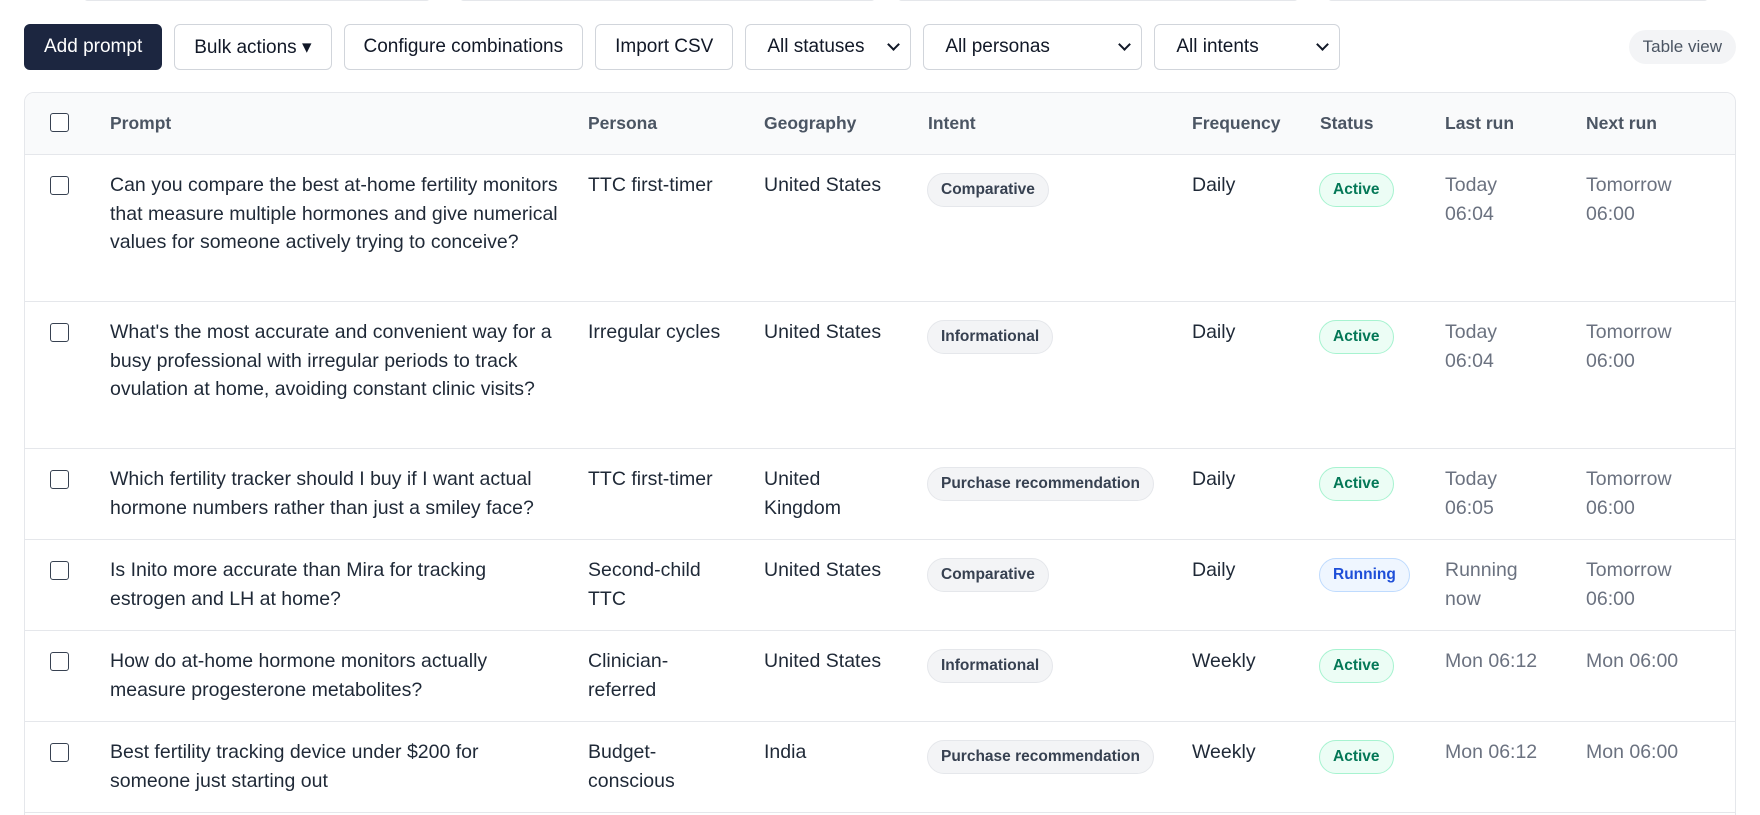  What do you see at coordinates (1481, 584) in the screenshot?
I see `last-run-text: Running now` at bounding box center [1481, 584].